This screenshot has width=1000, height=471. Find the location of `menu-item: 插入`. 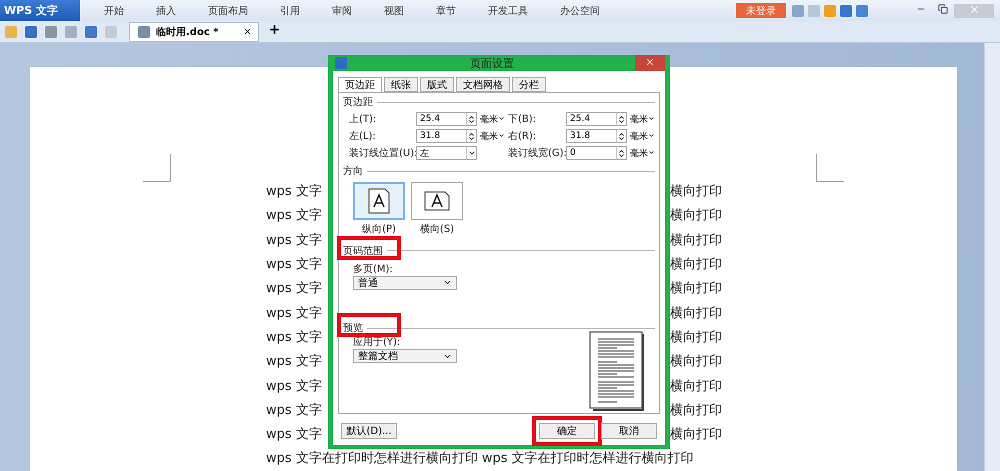

menu-item: 插入 is located at coordinates (166, 11).